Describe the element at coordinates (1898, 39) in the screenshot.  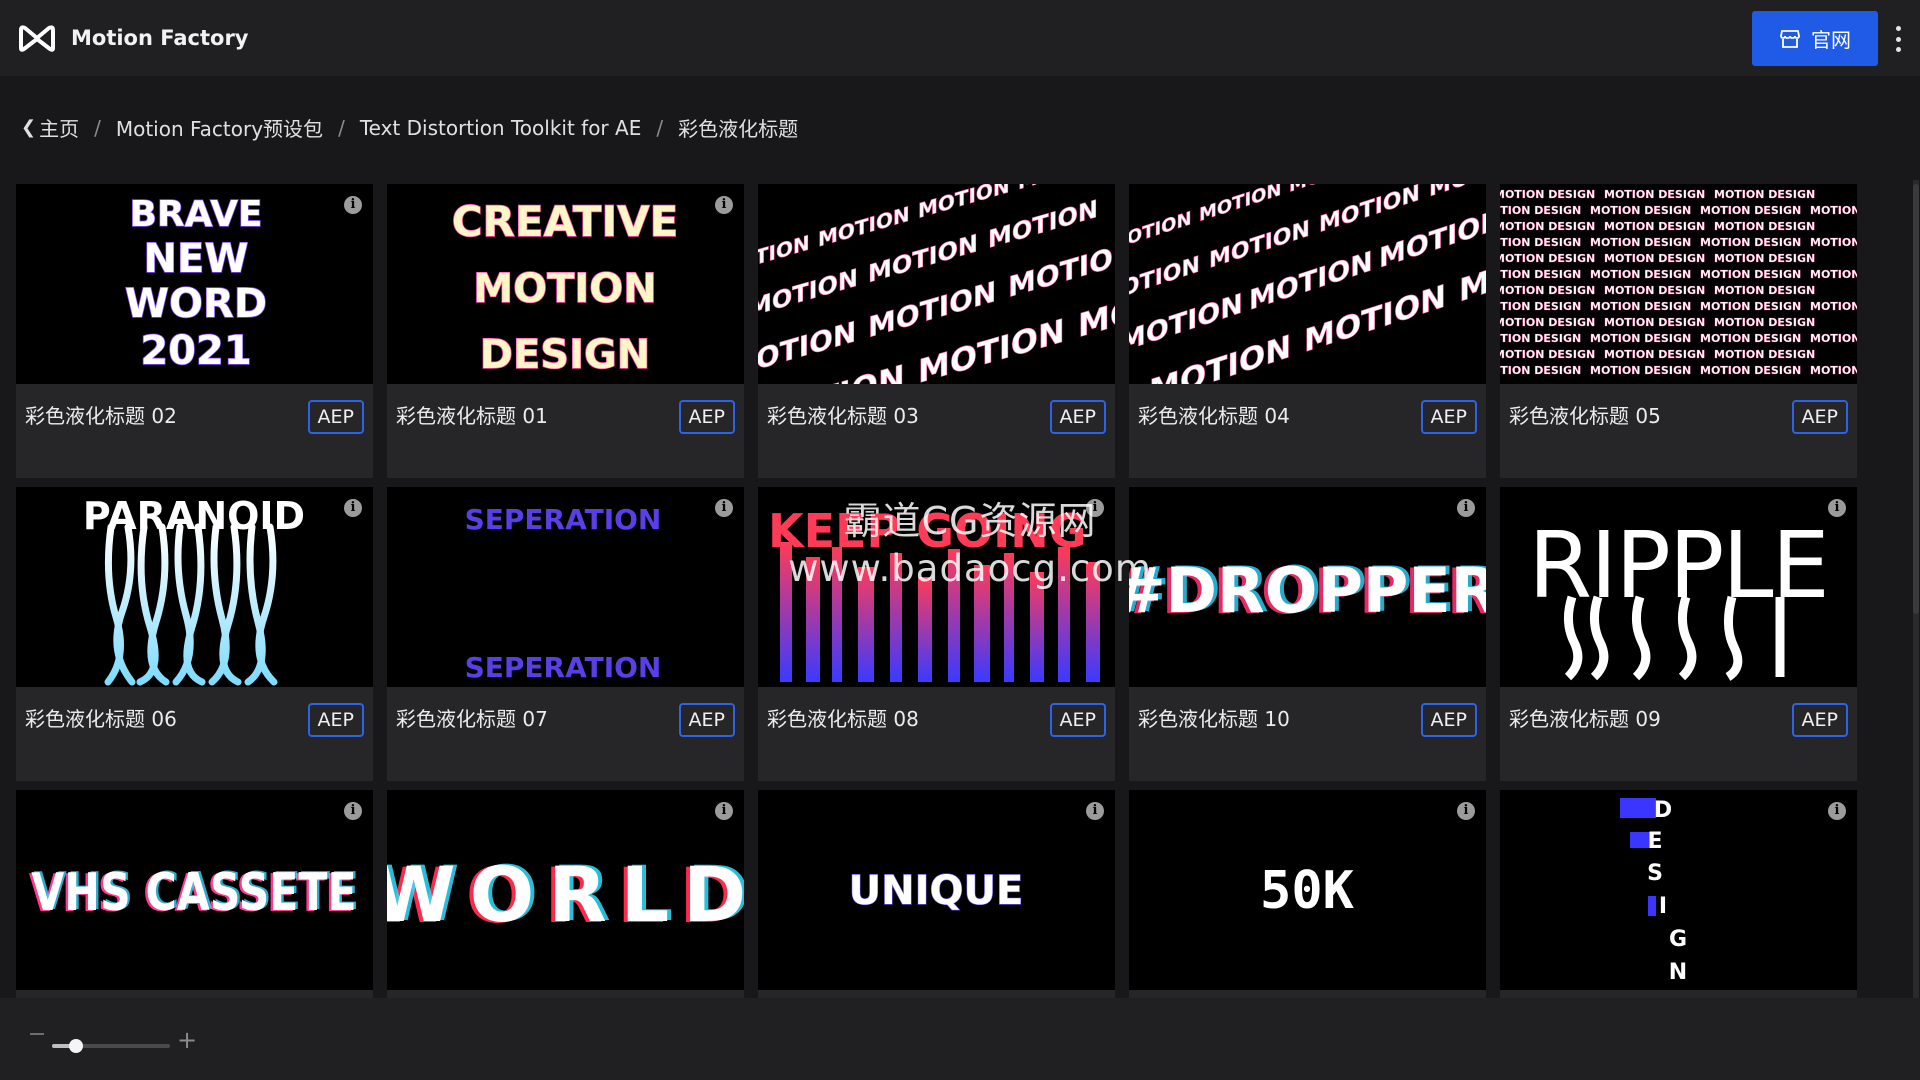
I see `kebab-menu-icon` at that location.